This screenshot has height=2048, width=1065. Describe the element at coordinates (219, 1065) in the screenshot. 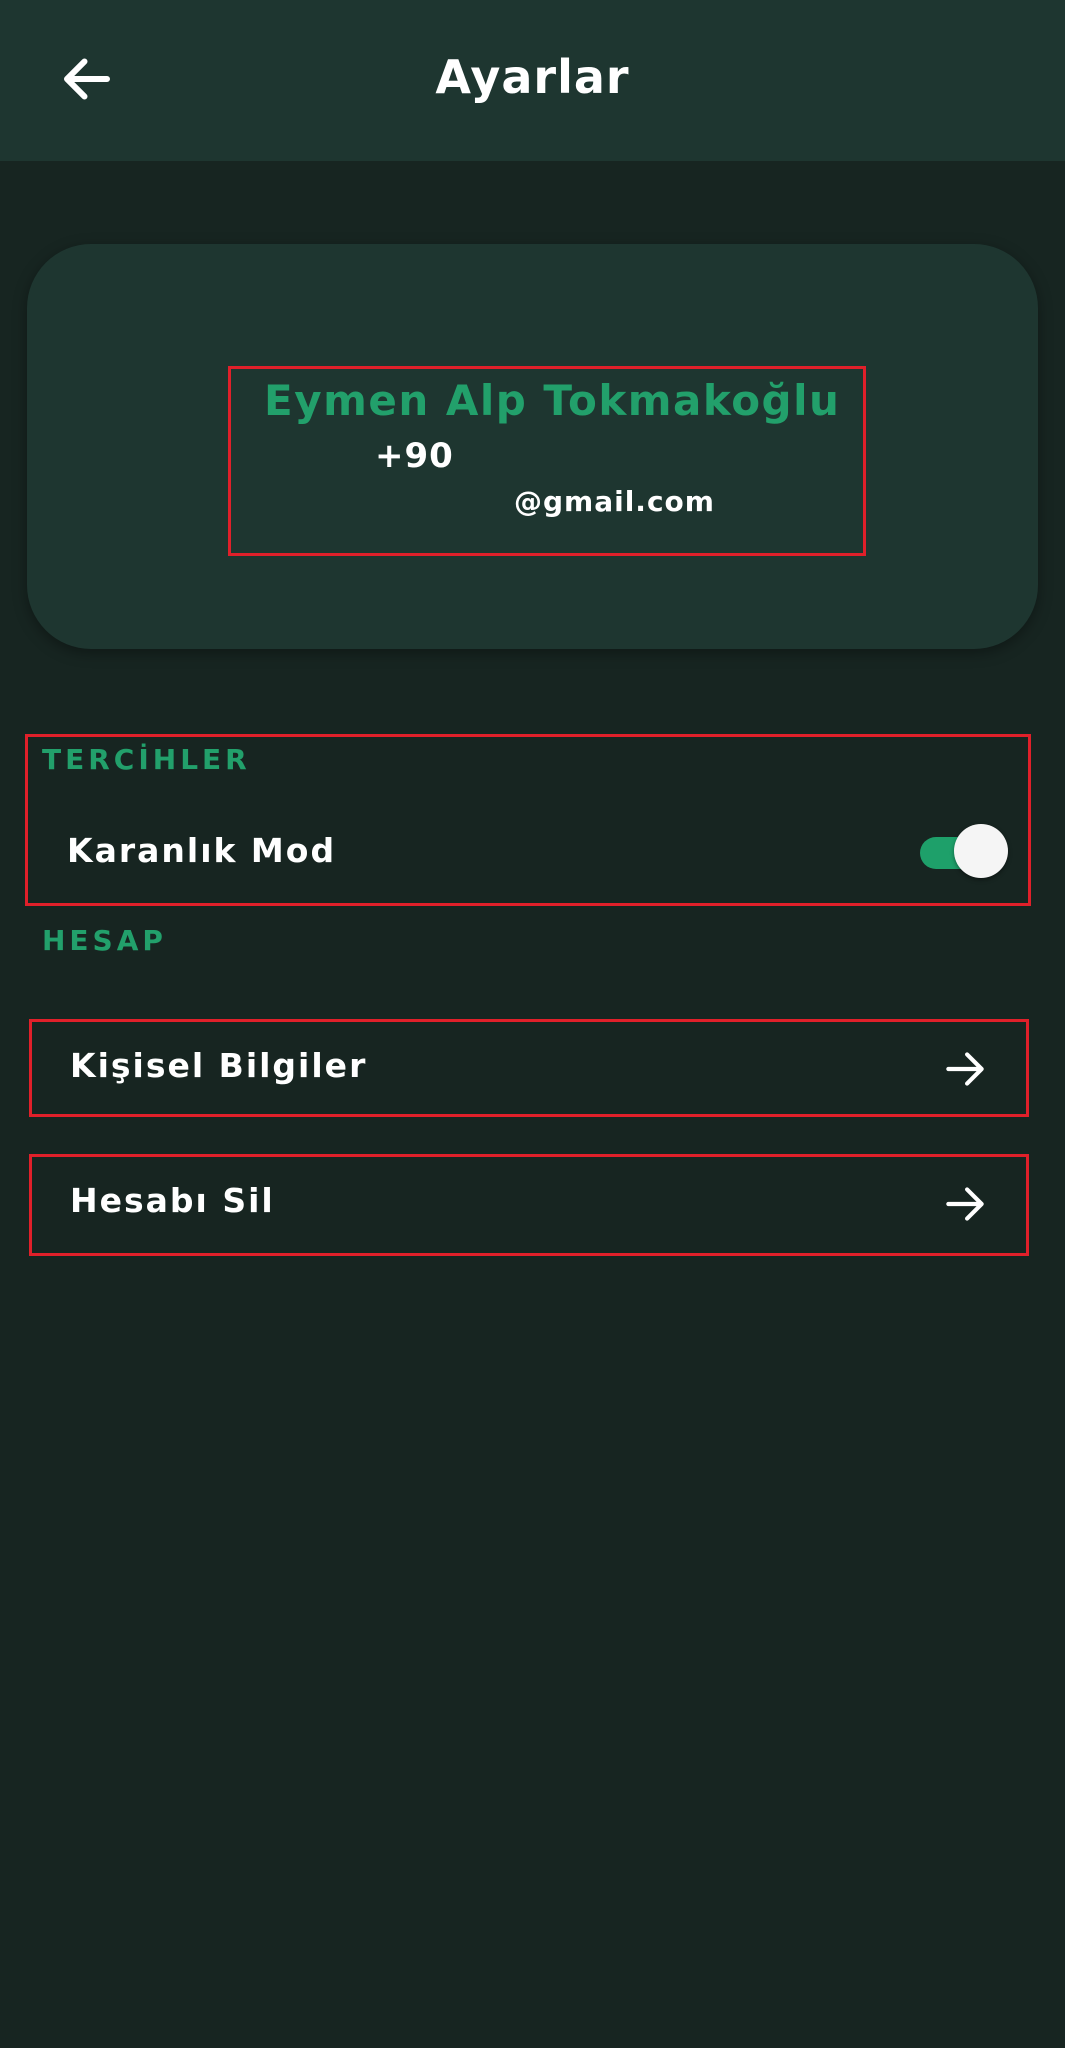

I see `personal-info-label: Kişisel Bilgiler` at that location.